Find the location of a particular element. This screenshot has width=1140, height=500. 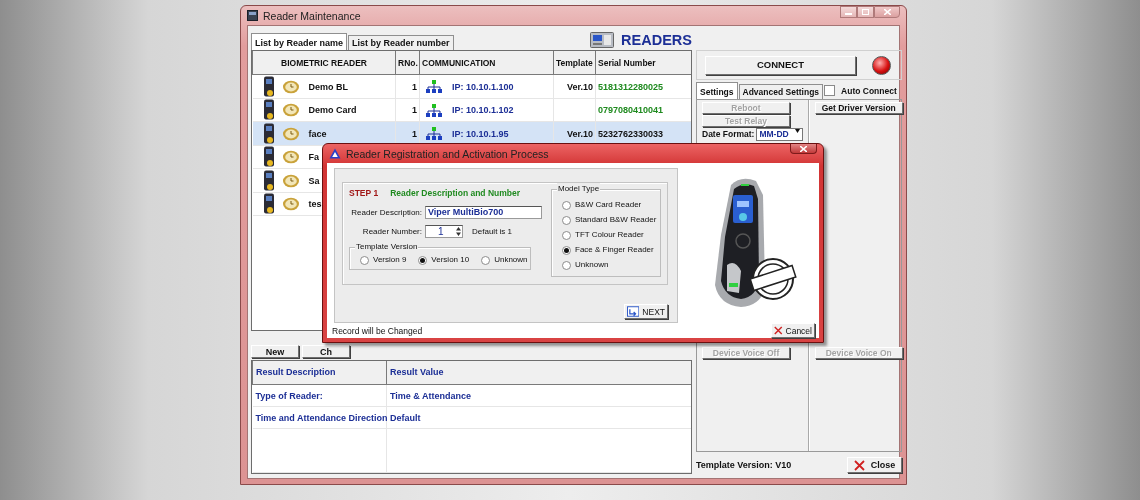

table-cell: Time and Attendance Direction is located at coordinates (319, 417).